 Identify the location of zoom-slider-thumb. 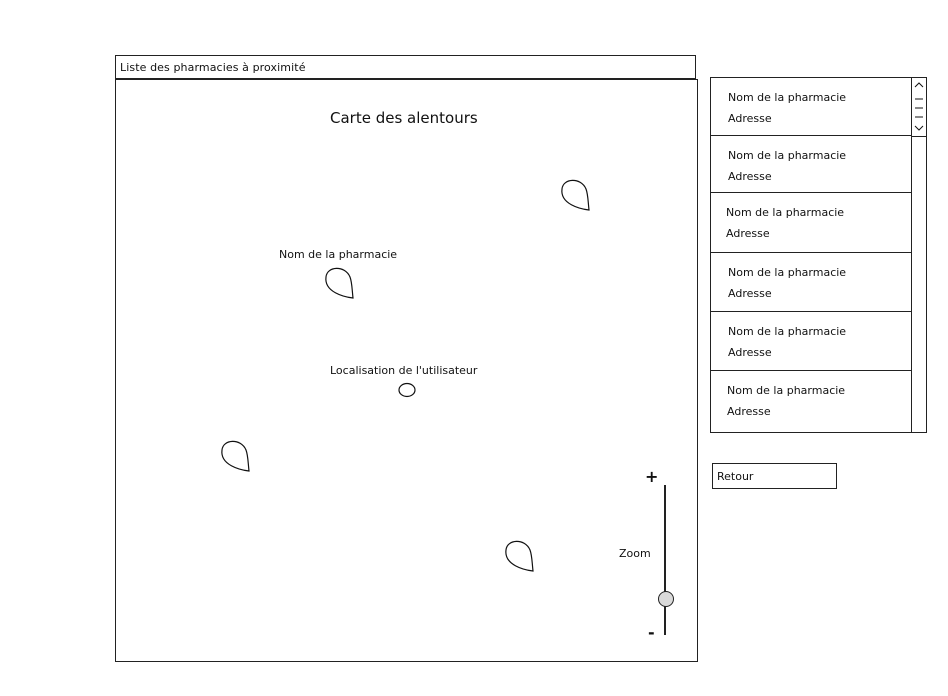
(666, 599).